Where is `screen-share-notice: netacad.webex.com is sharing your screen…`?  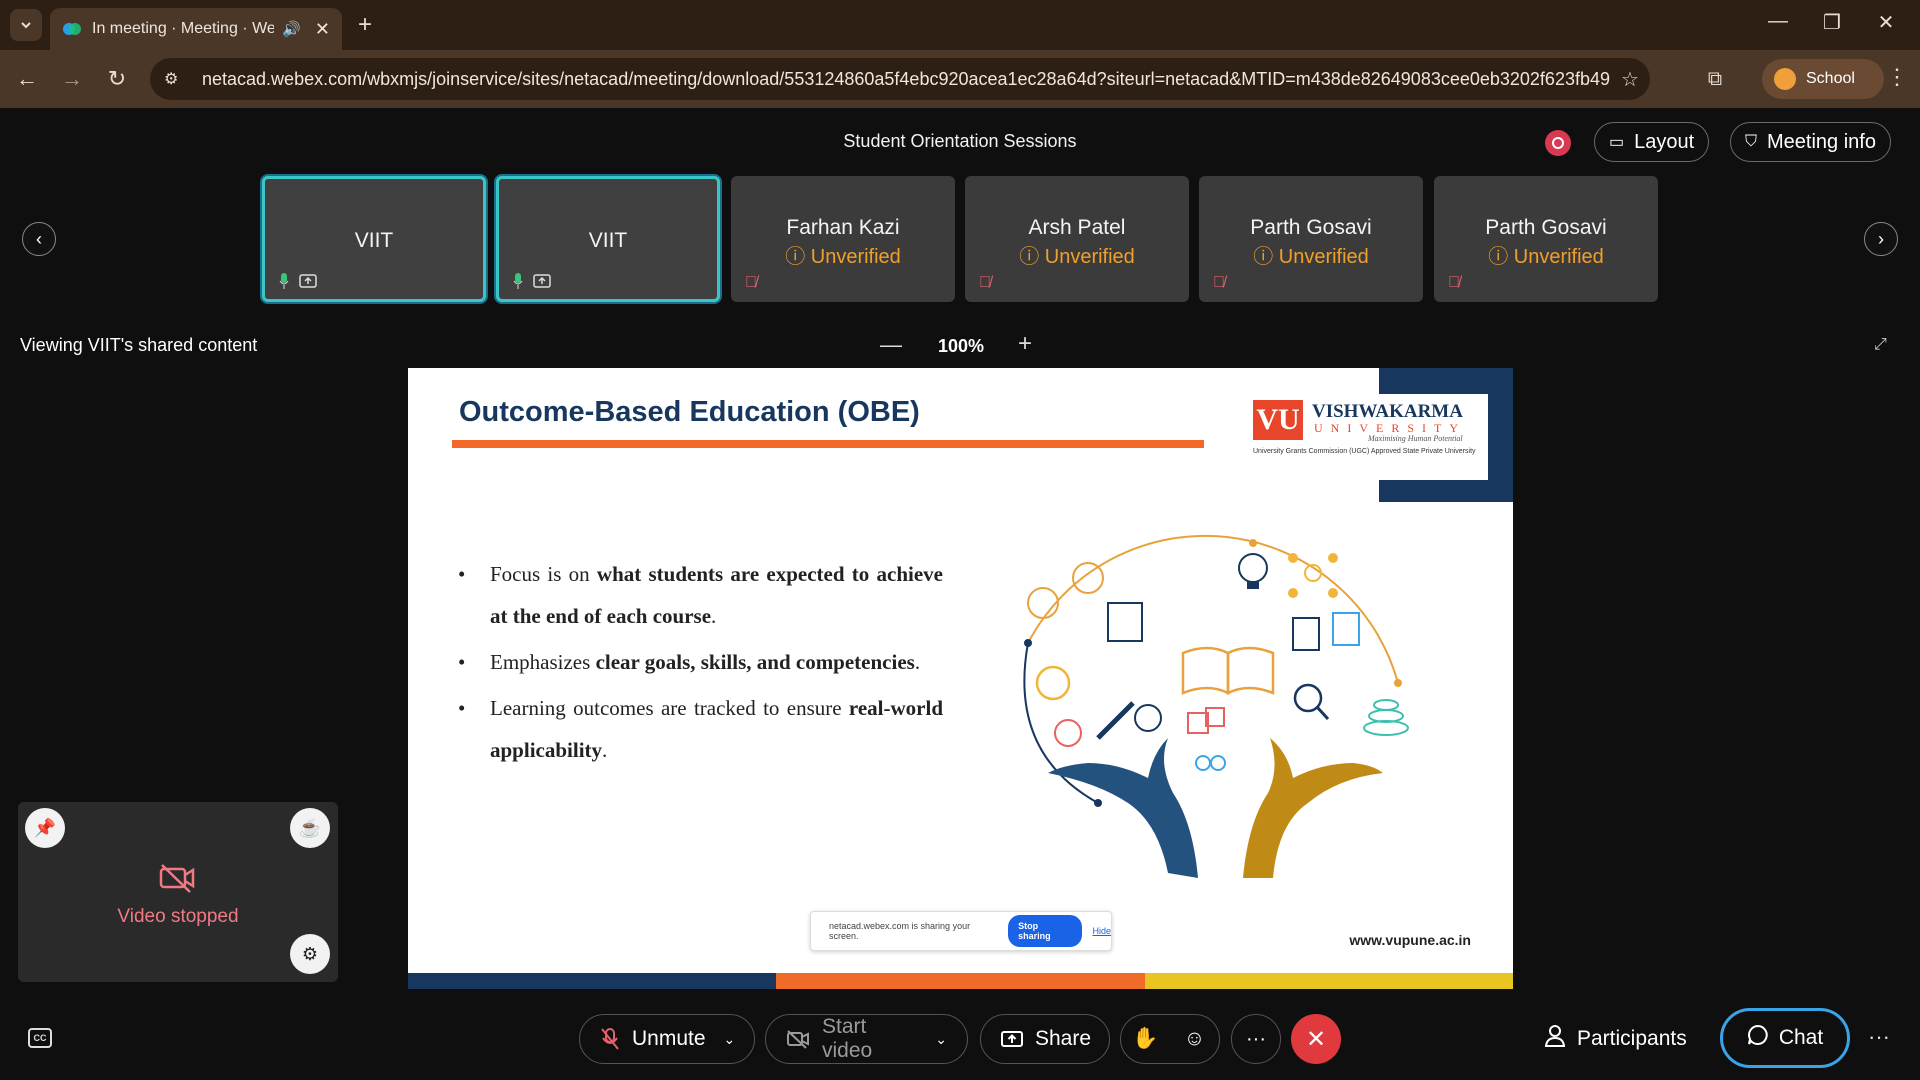 screen-share-notice: netacad.webex.com is sharing your screen… is located at coordinates (961, 931).